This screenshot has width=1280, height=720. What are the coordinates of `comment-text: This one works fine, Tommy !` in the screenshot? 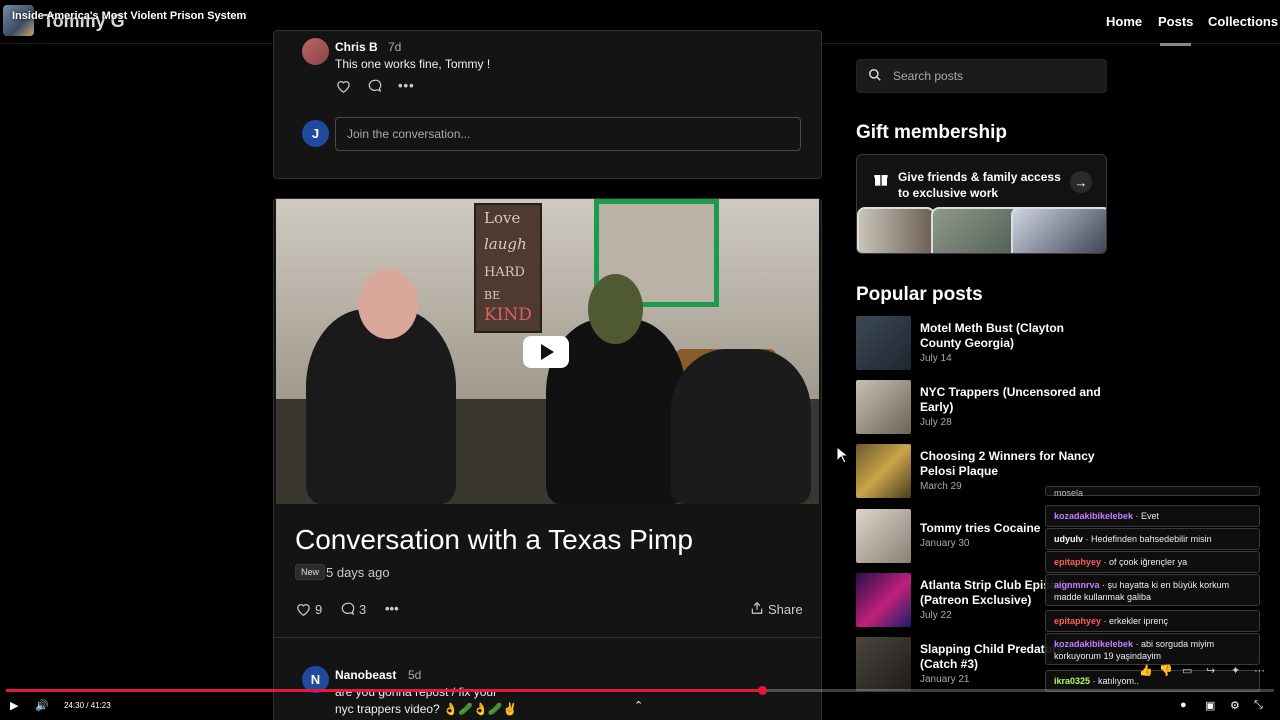 It's located at (413, 64).